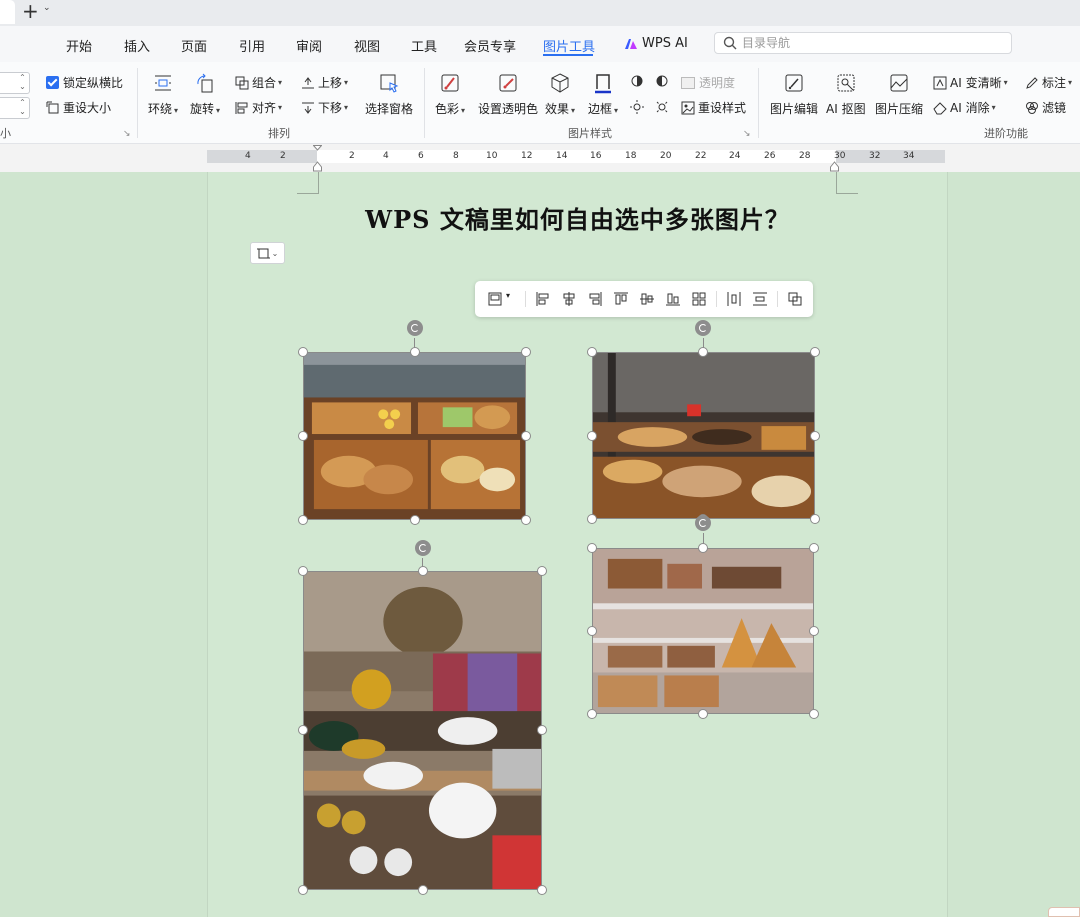 This screenshot has height=917, width=1080. Describe the element at coordinates (834, 158) in the screenshot. I see `right-indent-marker-icon` at that location.